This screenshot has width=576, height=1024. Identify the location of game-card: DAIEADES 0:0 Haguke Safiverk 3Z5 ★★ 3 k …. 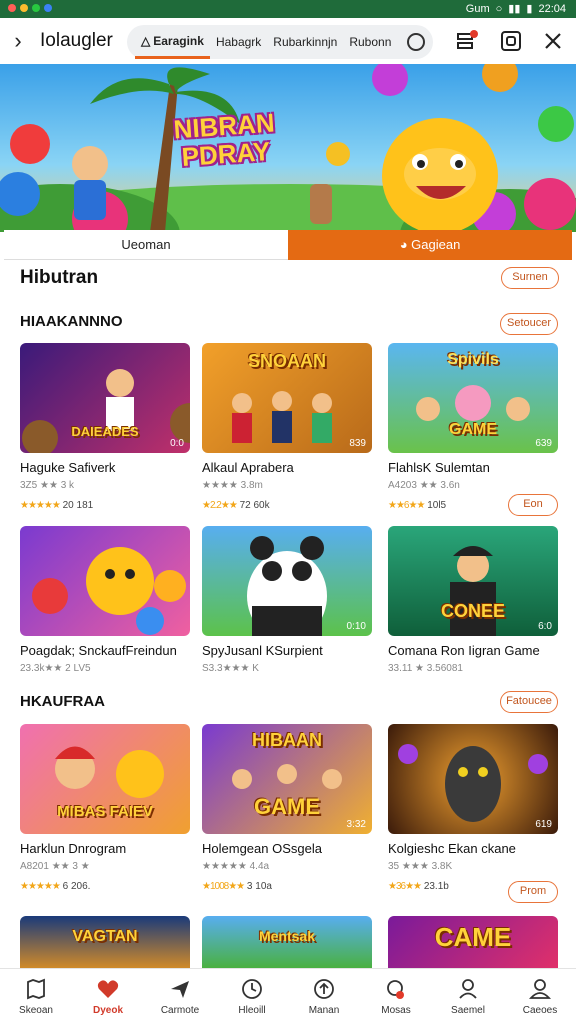
(105, 427).